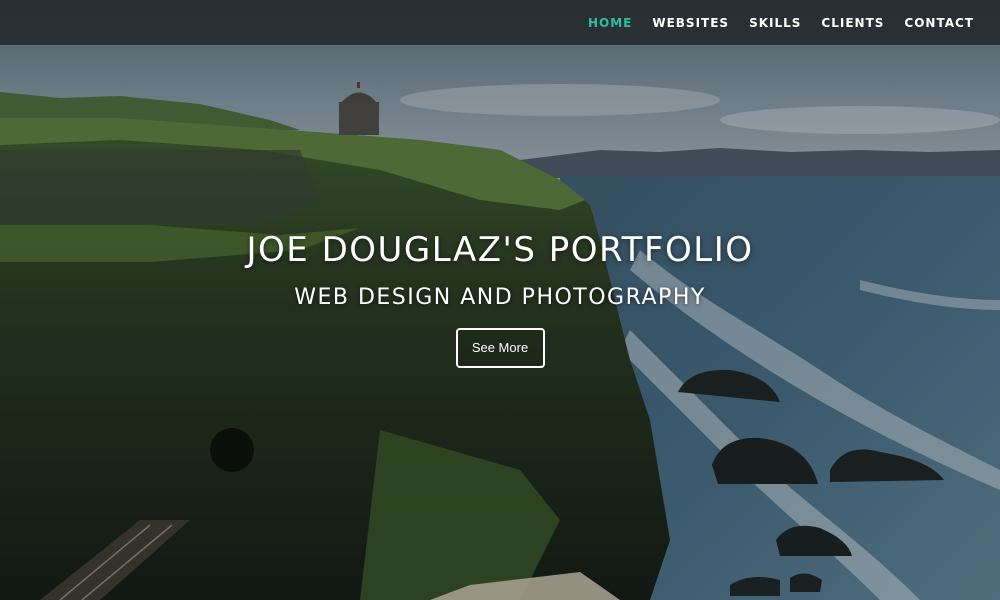 The image size is (1000, 600). What do you see at coordinates (500, 348) in the screenshot?
I see `see-more-button: See More` at bounding box center [500, 348].